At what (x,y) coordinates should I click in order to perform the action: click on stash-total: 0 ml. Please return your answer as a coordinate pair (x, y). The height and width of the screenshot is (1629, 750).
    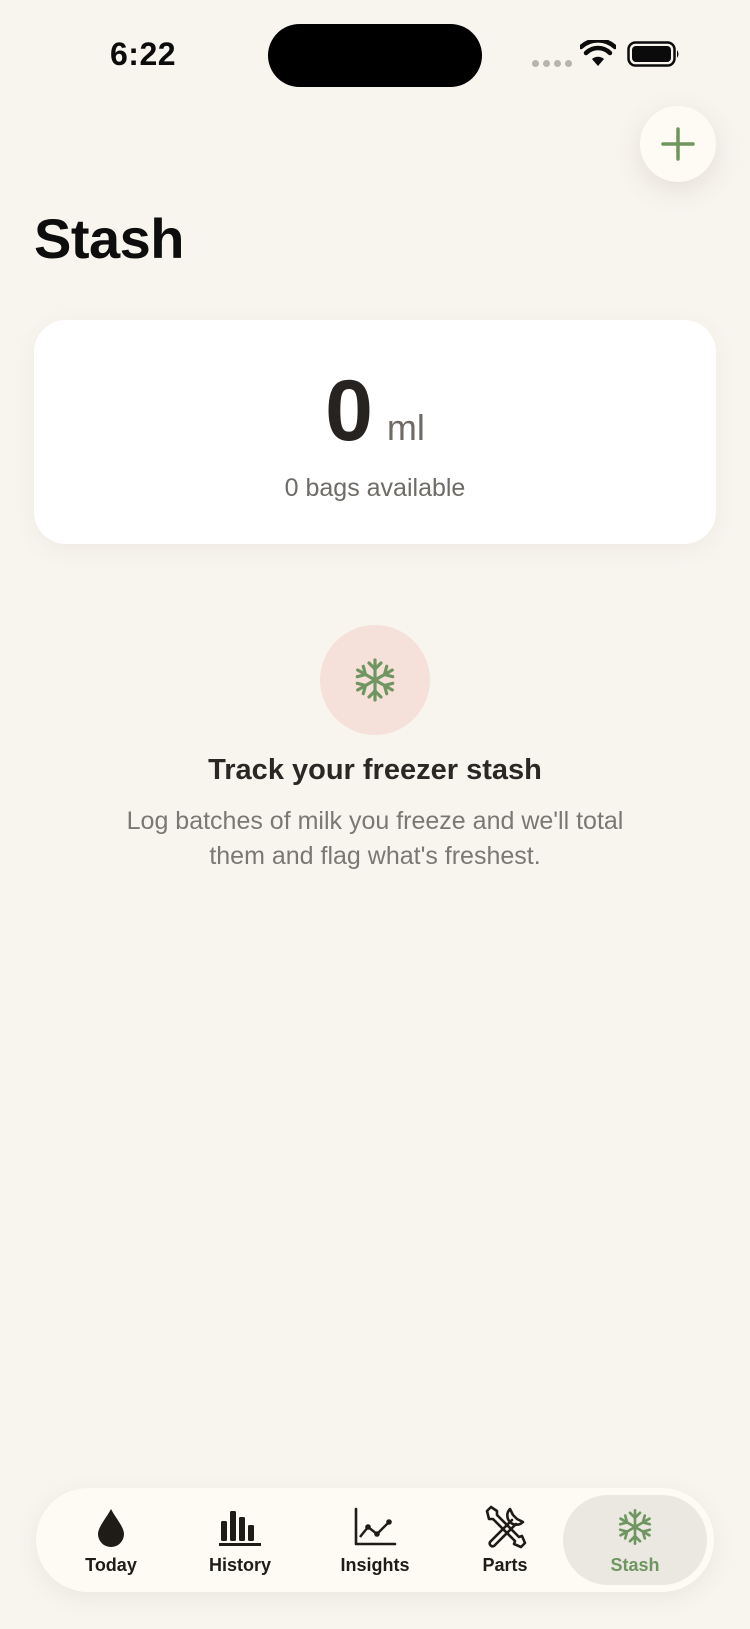
    Looking at the image, I should click on (375, 411).